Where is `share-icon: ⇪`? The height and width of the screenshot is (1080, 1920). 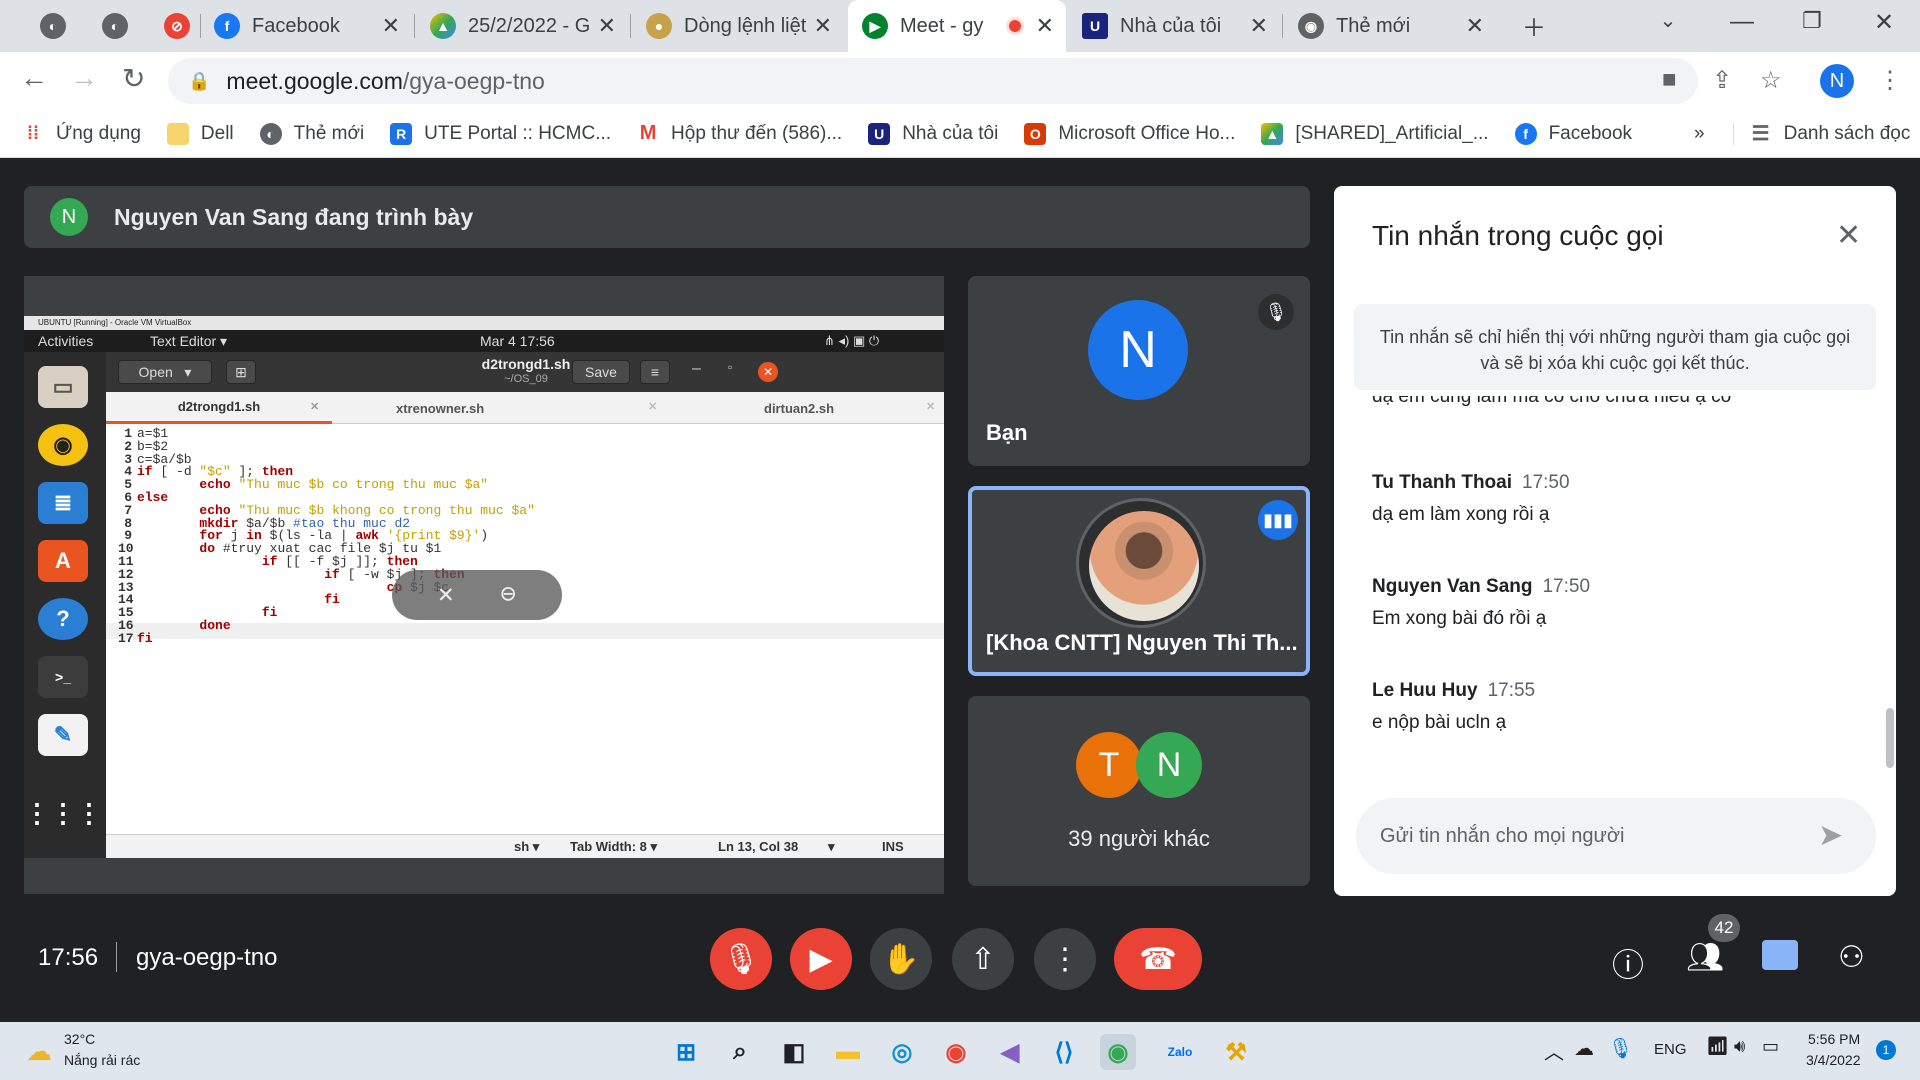 share-icon: ⇪ is located at coordinates (1722, 80).